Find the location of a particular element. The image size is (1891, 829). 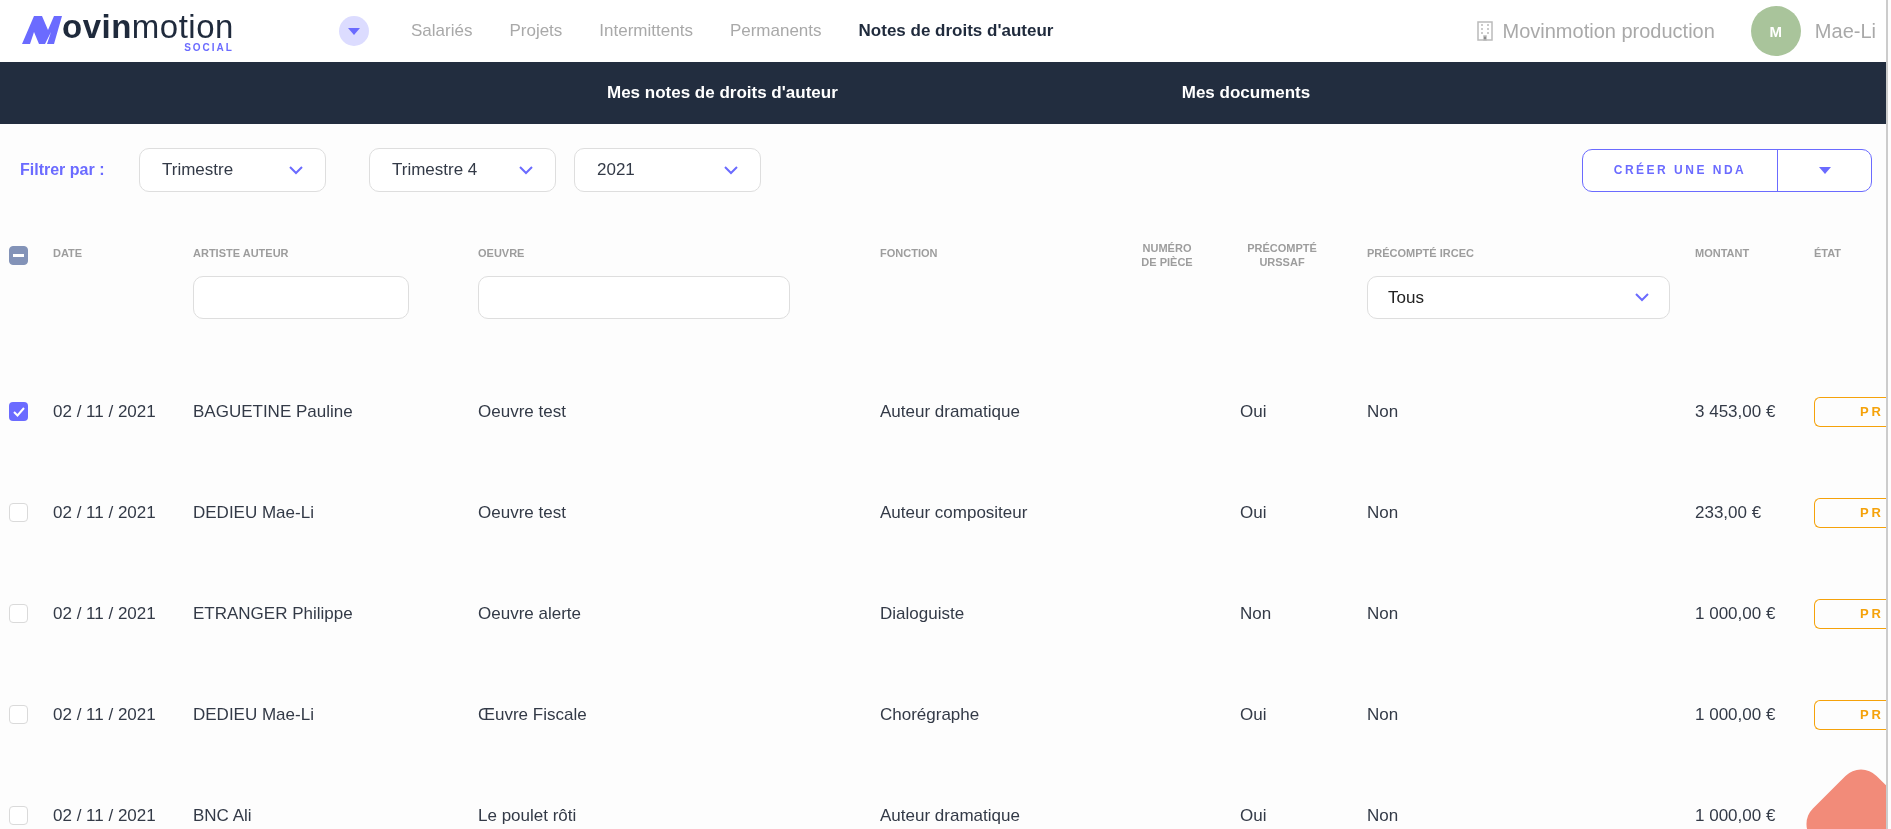

table-cell: Dialoguiste is located at coordinates (922, 613).